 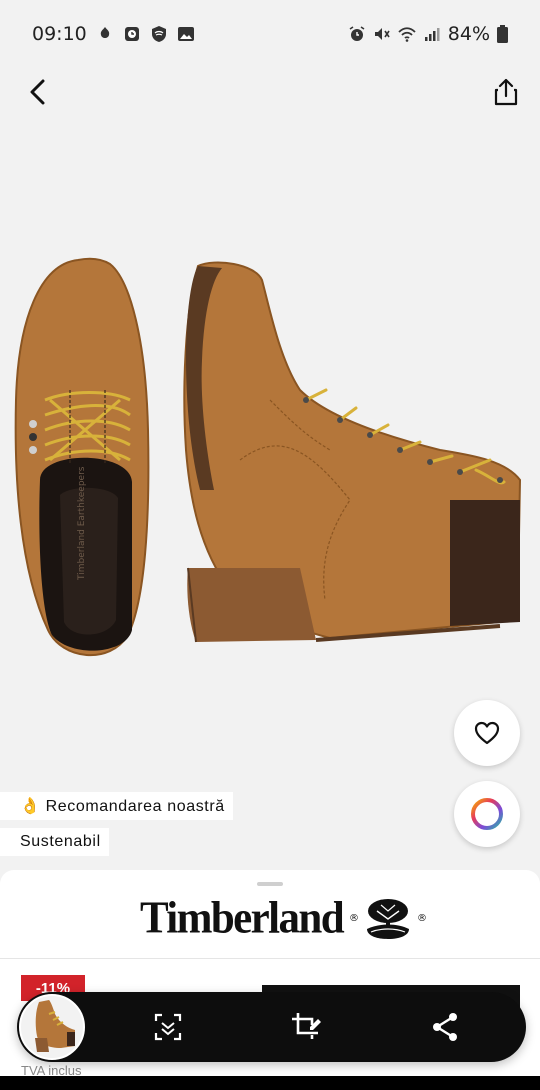 I want to click on carousel-dot-active, so click(x=33, y=437).